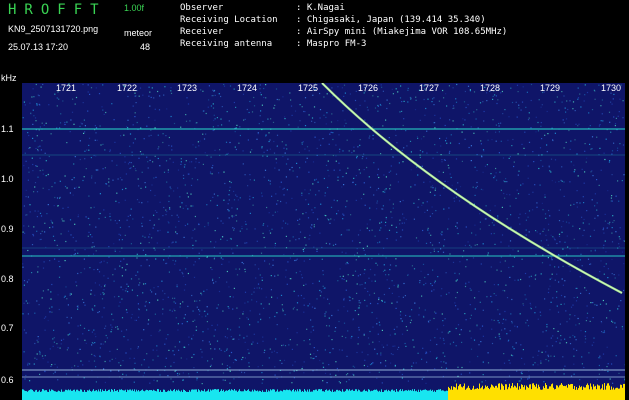  What do you see at coordinates (202, 8) in the screenshot?
I see `observer-label: Observer` at bounding box center [202, 8].